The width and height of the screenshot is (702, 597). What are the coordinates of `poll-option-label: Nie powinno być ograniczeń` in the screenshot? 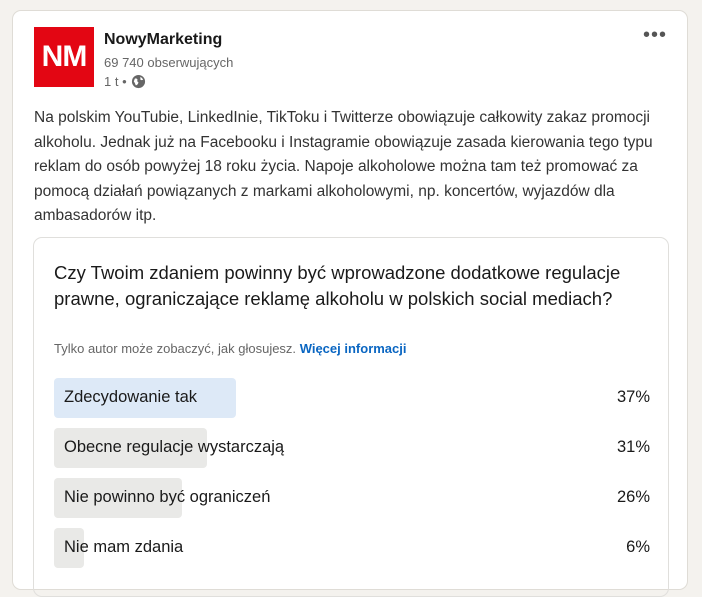 It's located at (167, 497).